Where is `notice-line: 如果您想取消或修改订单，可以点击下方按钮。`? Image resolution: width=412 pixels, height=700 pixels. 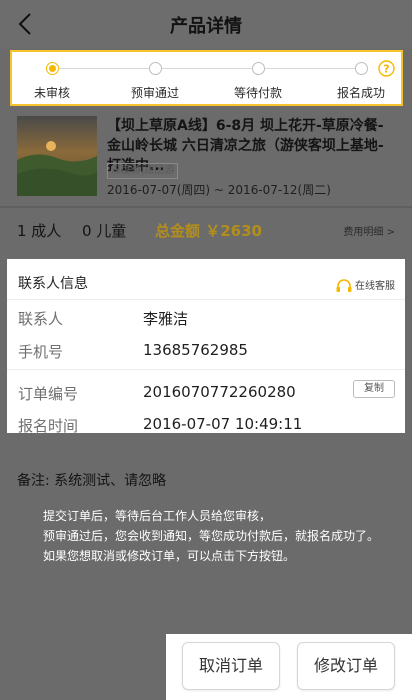 notice-line: 如果您想取消或修改订单，可以点击下方按钮。 is located at coordinates (169, 556).